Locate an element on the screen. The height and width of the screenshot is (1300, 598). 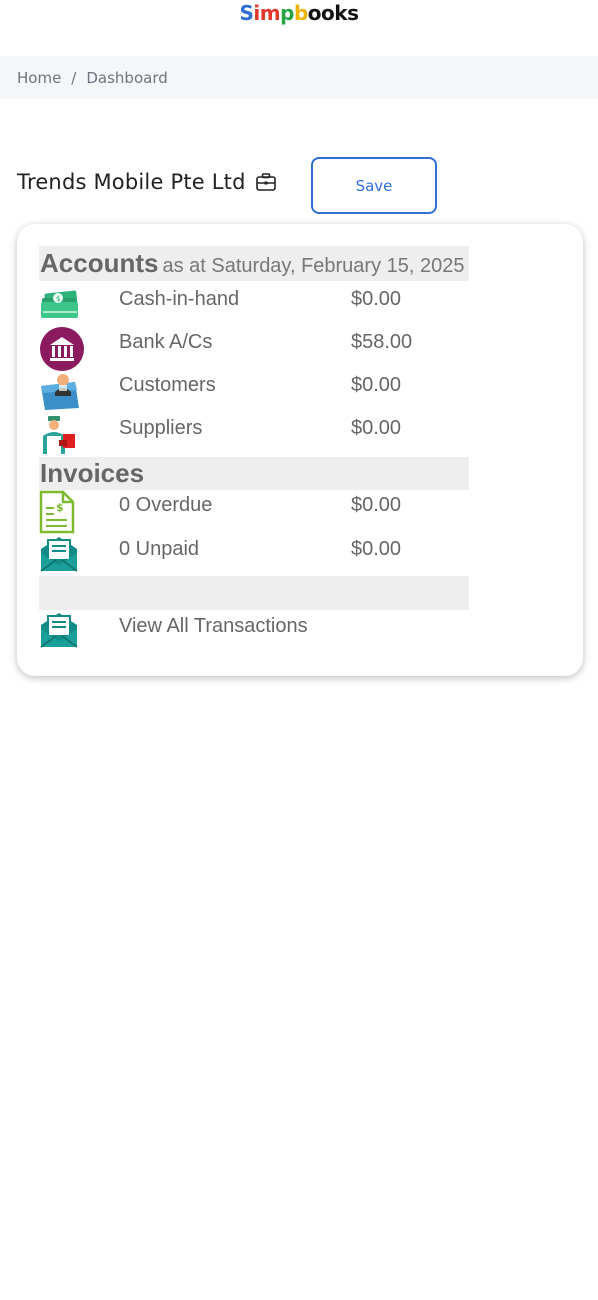
row-label: Bank A/Cs is located at coordinates (165, 342).